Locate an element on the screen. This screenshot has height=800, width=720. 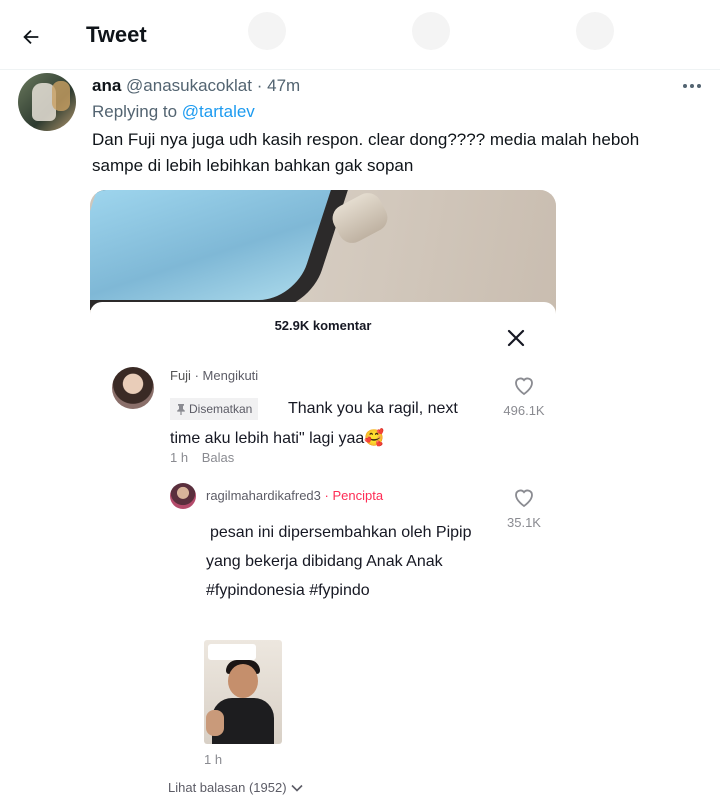
close-button is located at coordinates (516, 338).